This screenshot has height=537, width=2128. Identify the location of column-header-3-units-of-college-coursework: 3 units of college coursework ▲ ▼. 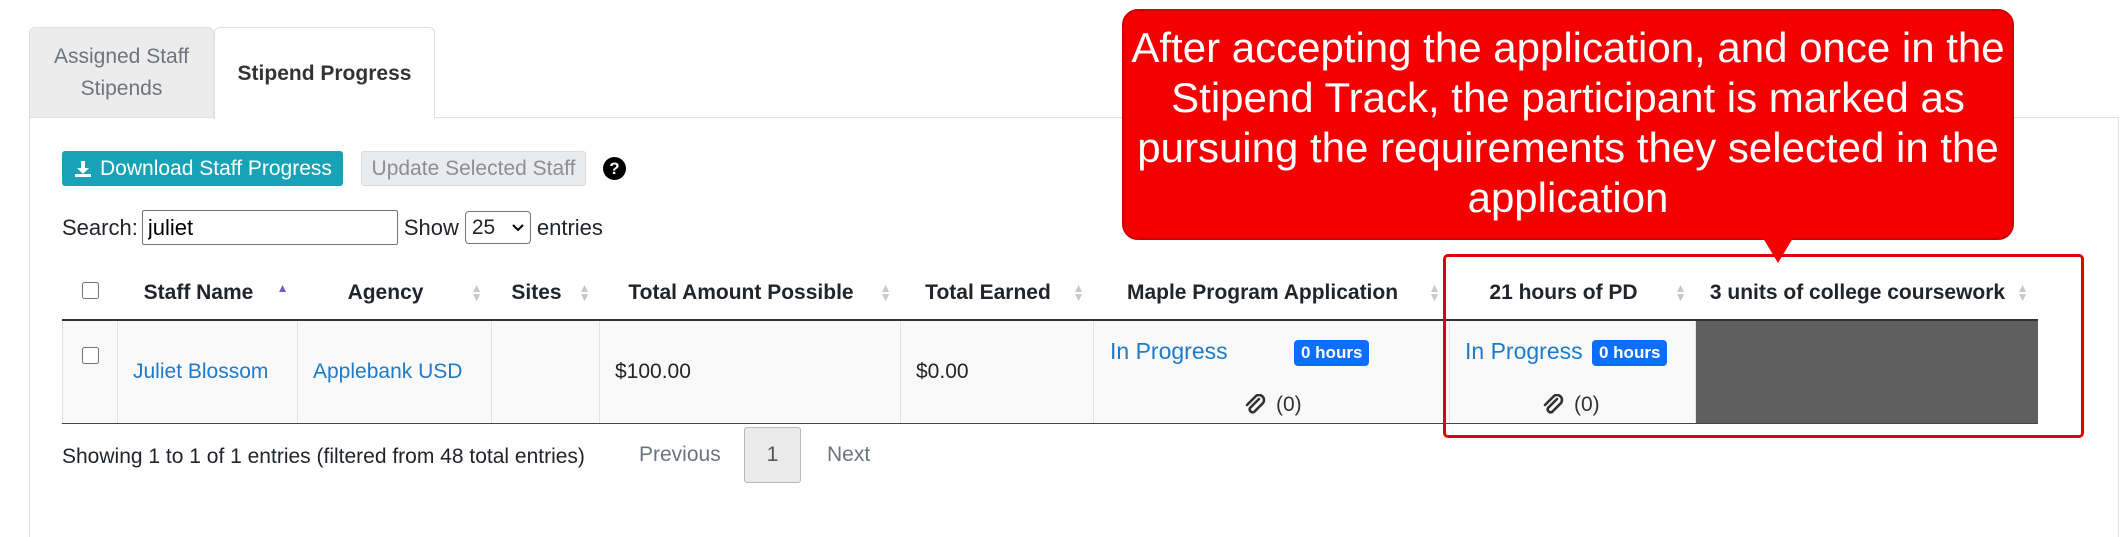
(1866, 293).